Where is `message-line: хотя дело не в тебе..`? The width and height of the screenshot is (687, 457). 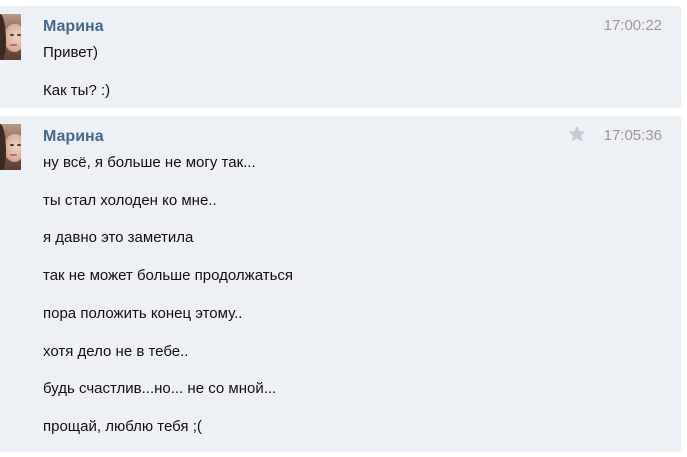 message-line: хотя дело не в тебе.. is located at coordinates (116, 351).